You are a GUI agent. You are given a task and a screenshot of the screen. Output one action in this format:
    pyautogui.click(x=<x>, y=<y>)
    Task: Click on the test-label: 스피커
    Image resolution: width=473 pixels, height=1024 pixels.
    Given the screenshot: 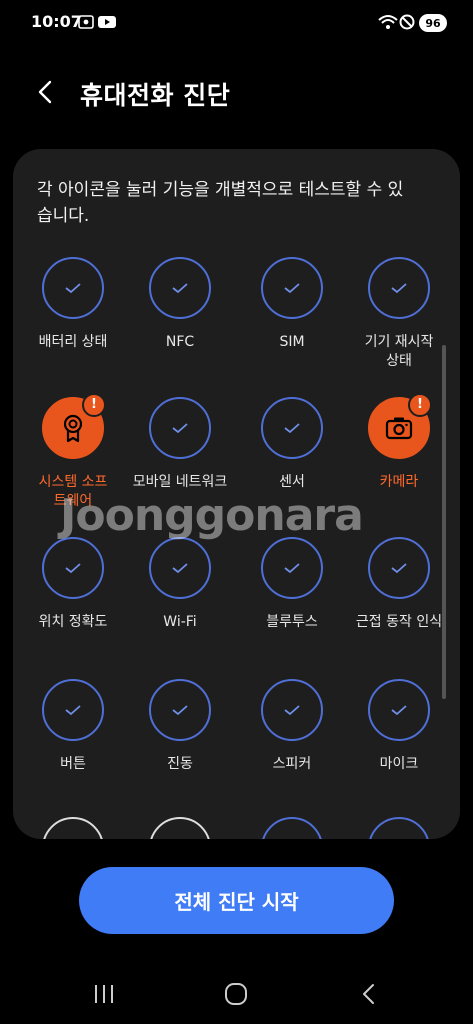 What is the action you would take?
    pyautogui.click(x=292, y=764)
    